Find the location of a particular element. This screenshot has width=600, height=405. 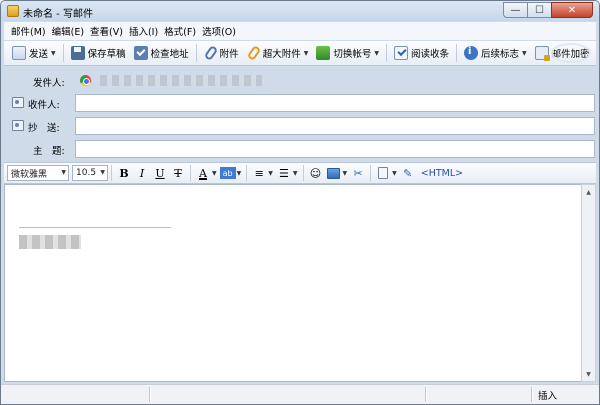

cc-row: 抄 送: is located at coordinates (300, 126).